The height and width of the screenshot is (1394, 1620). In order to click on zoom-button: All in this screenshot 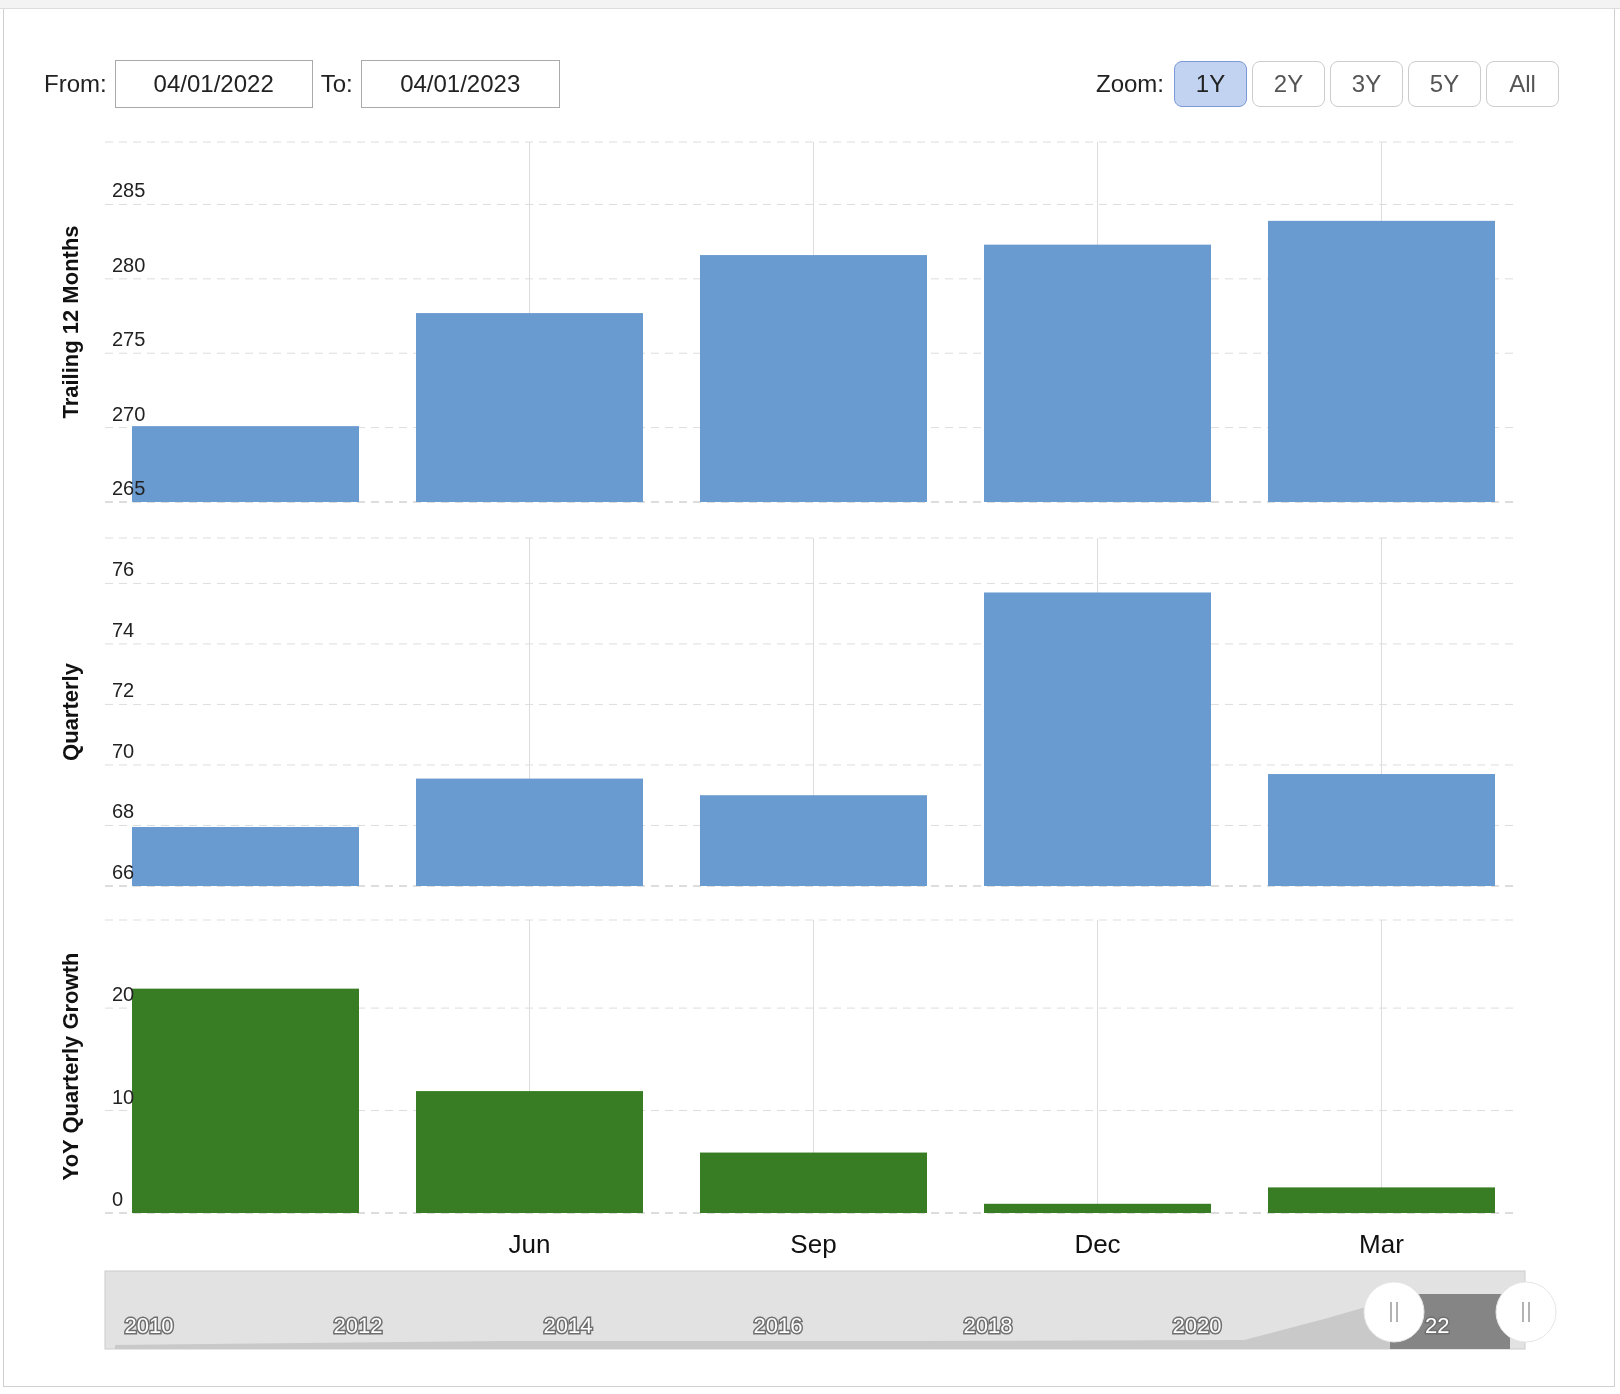, I will do `click(1522, 84)`.